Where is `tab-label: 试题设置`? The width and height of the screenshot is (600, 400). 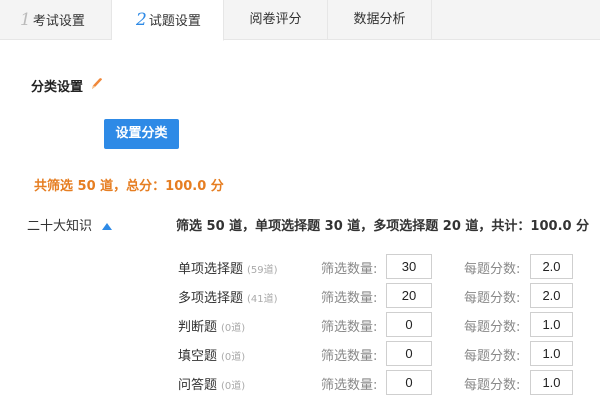
tab-label: 试题设置 is located at coordinates (174, 21).